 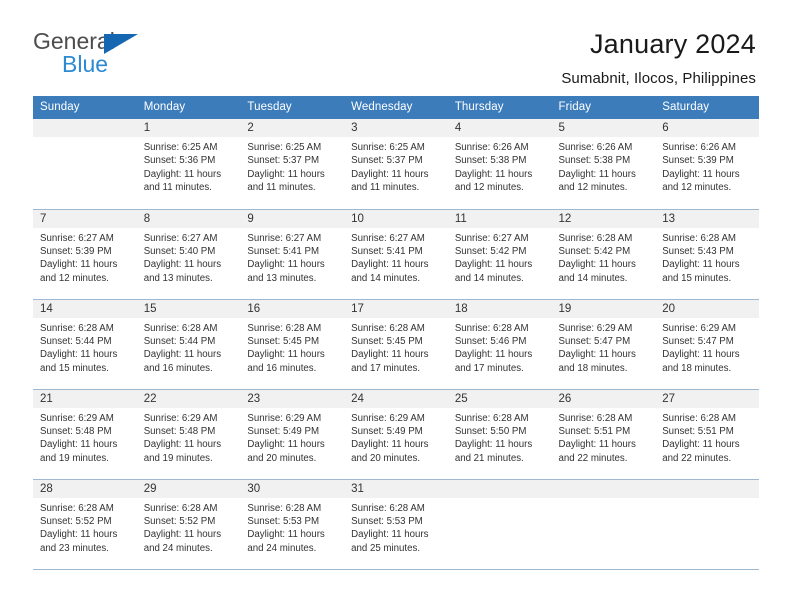 What do you see at coordinates (188, 398) in the screenshot?
I see `day-number: 22` at bounding box center [188, 398].